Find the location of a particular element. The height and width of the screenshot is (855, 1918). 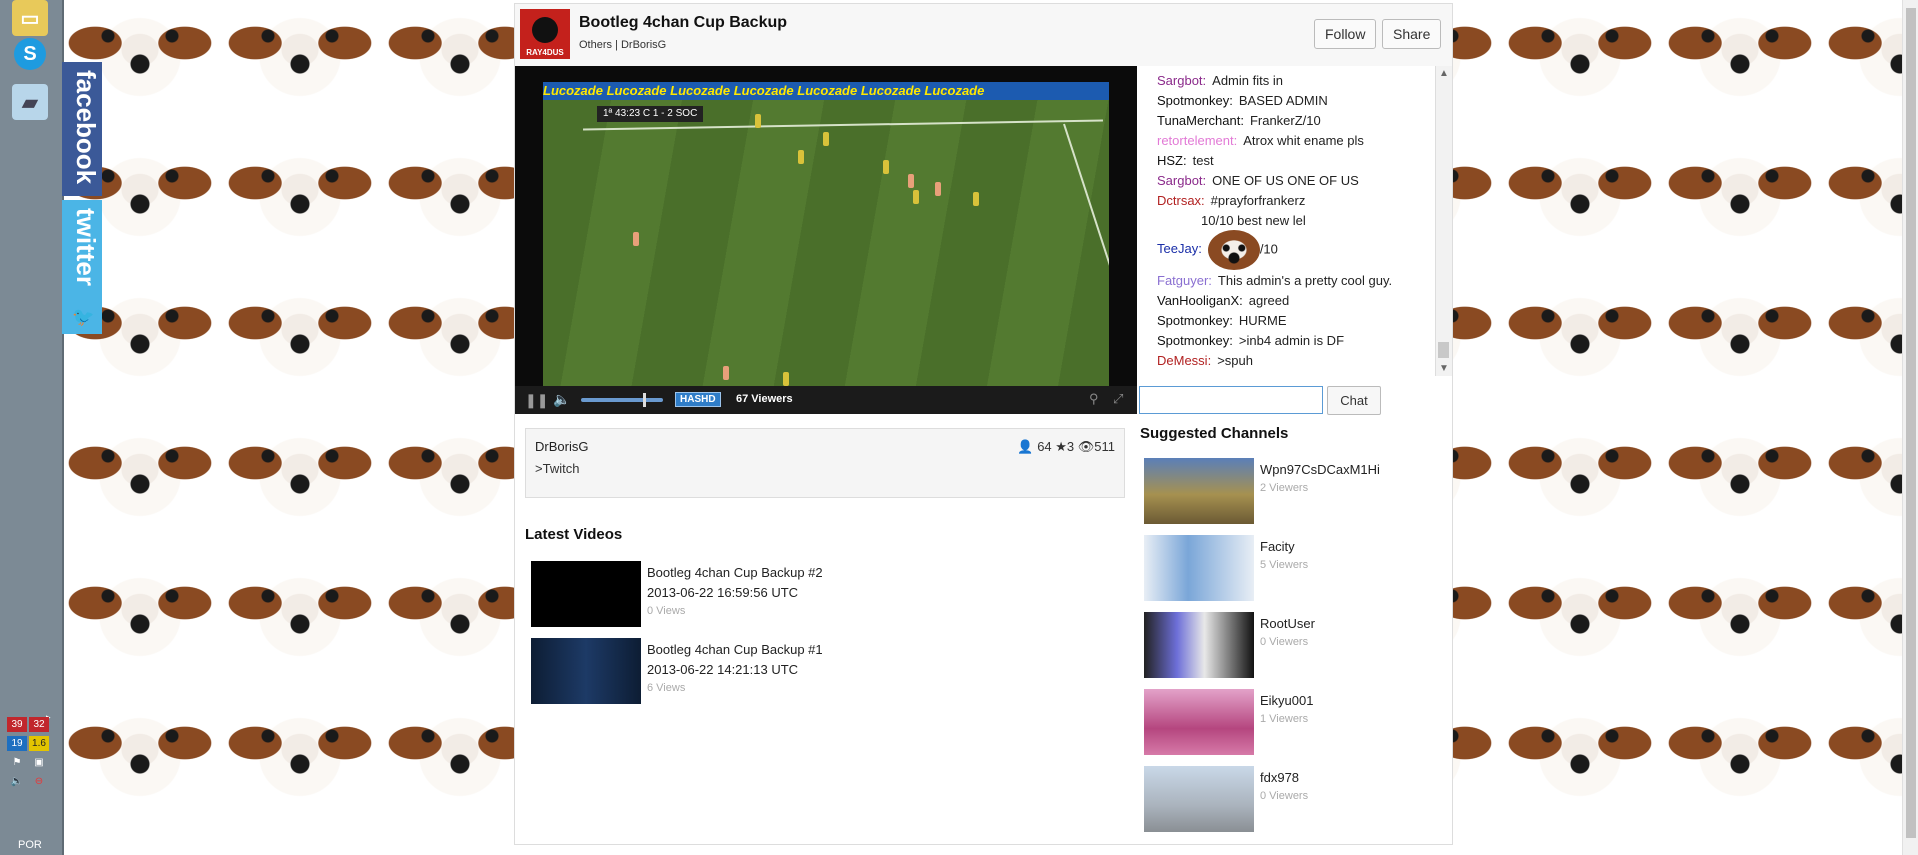

taskbar: ▭ S ▰ ▸ 3932 191.6 ⚑▣ 🔈⊖ POR is located at coordinates (32, 427).